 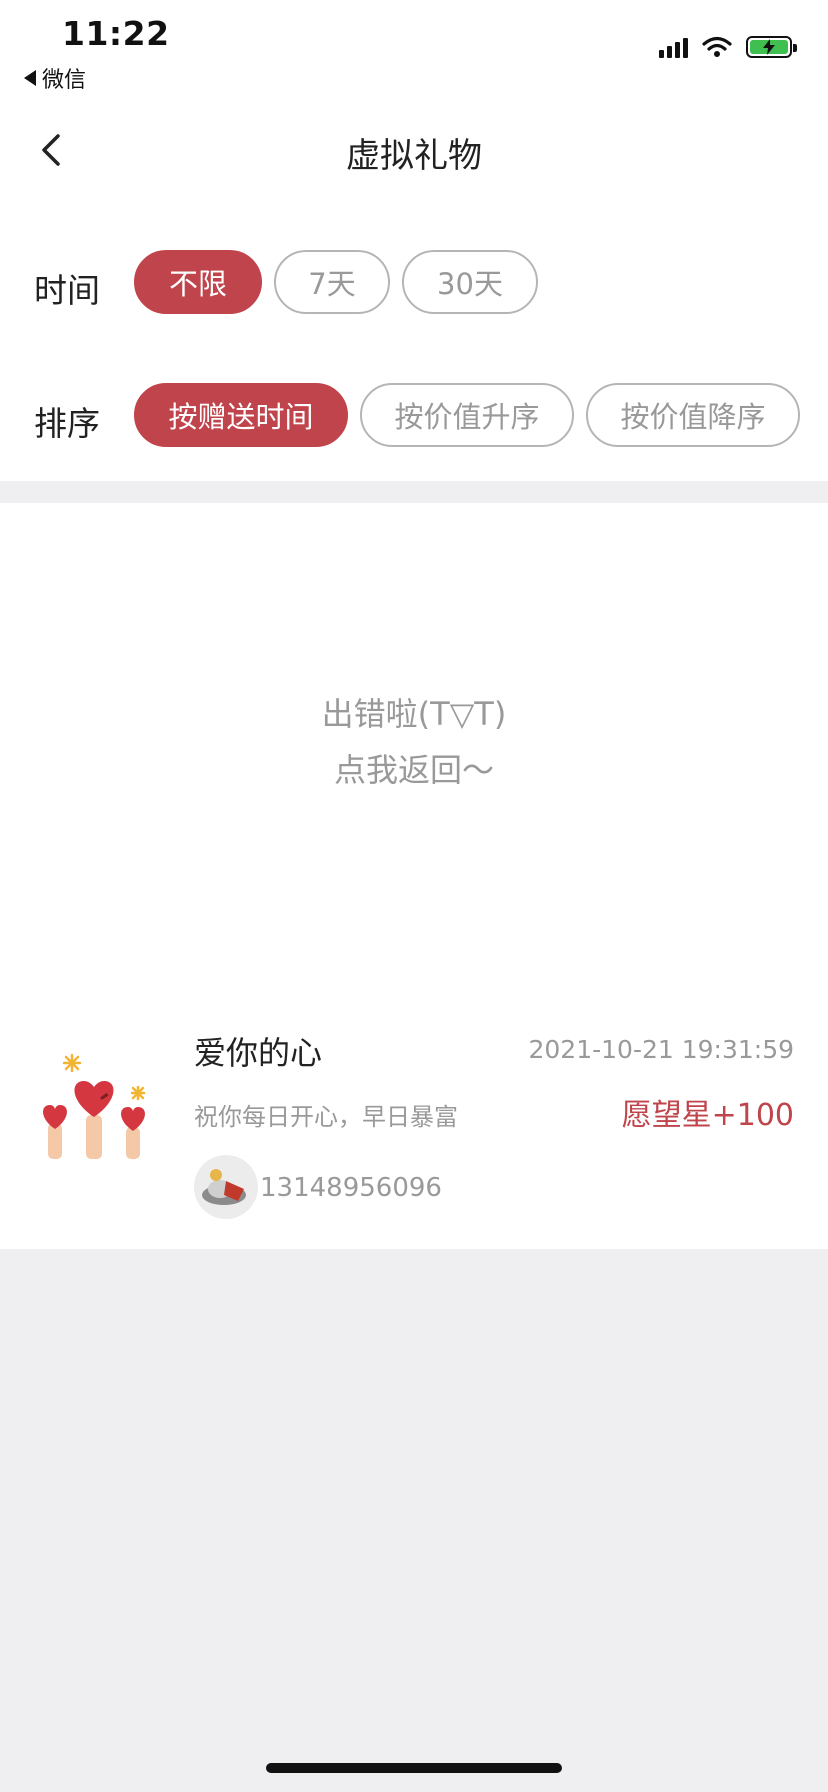 What do you see at coordinates (116, 33) in the screenshot?
I see `status-time: 11:22` at bounding box center [116, 33].